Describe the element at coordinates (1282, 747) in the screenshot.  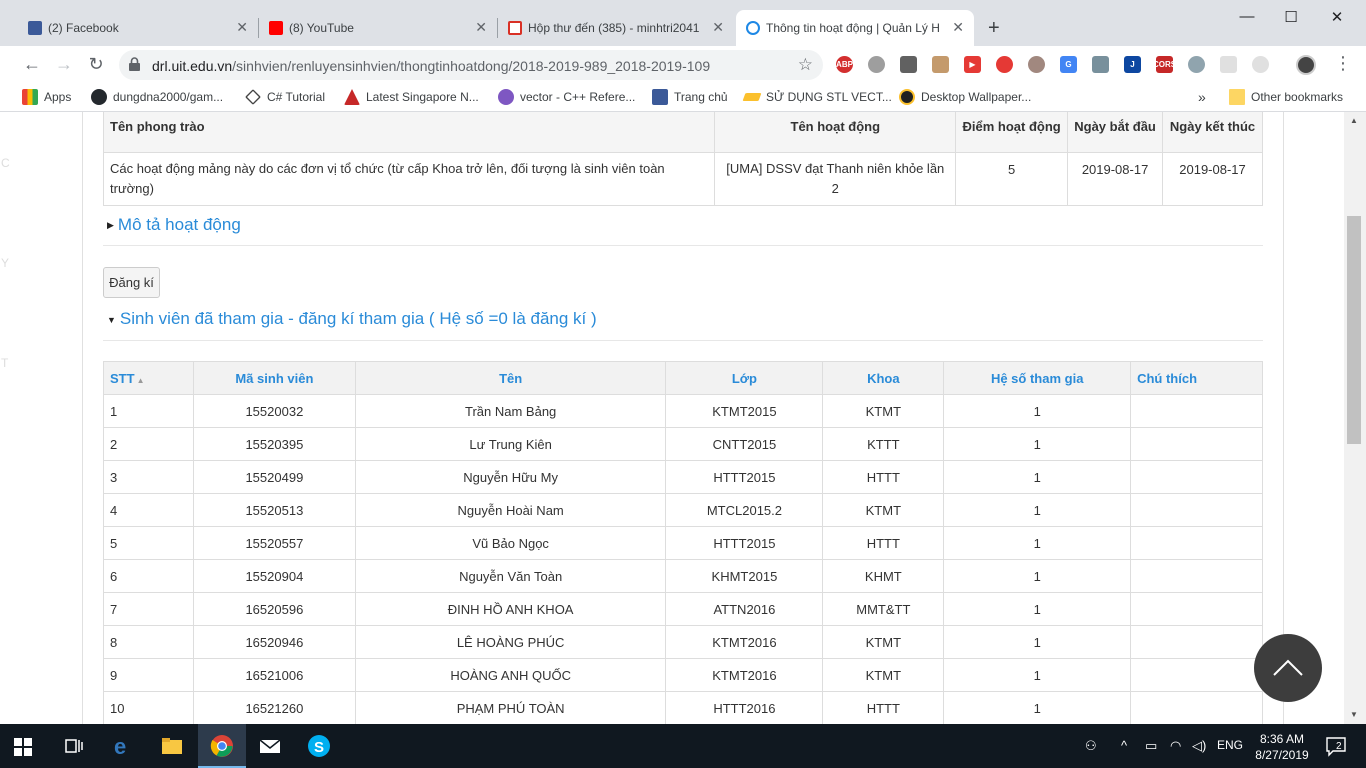
I see `clock: 8:36 AM 8/27/2019` at that location.